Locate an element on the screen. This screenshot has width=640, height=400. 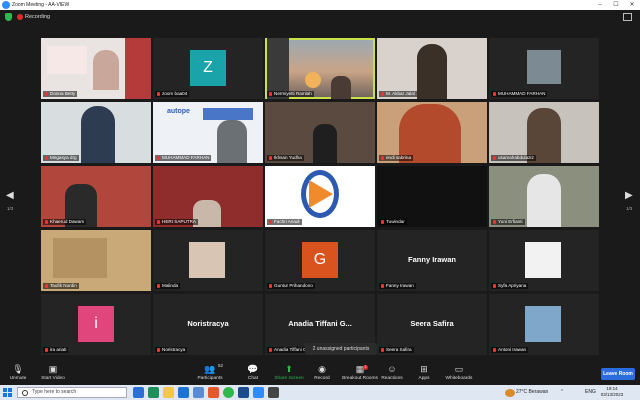
reactions-label: Reactions is located at coordinates (392, 378).